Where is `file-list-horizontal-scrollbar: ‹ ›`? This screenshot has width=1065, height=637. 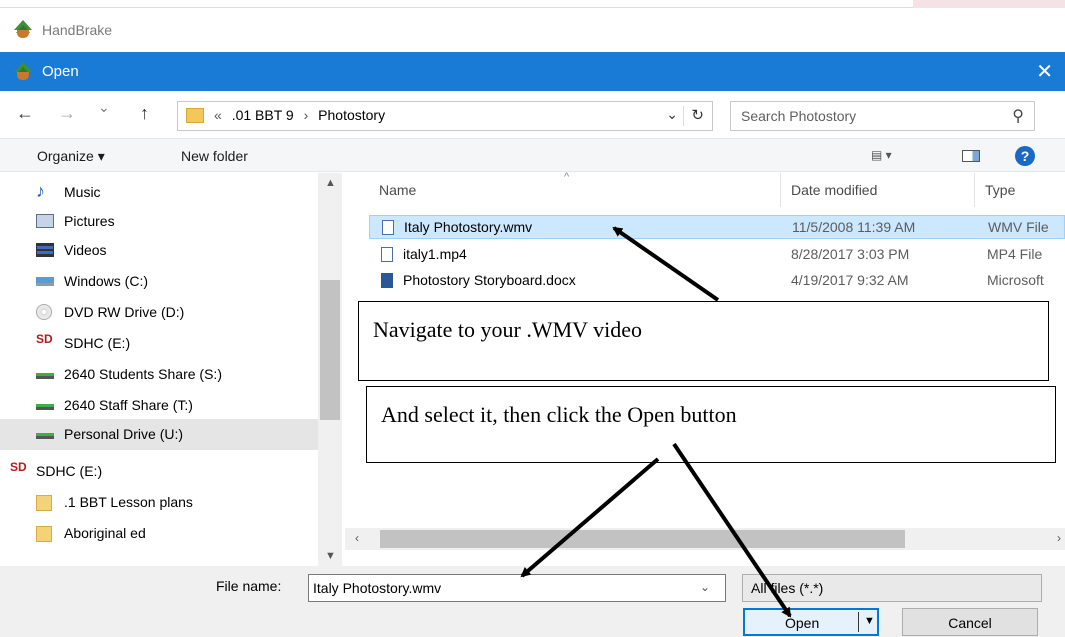
file-list-horizontal-scrollbar: ‹ › is located at coordinates (705, 539).